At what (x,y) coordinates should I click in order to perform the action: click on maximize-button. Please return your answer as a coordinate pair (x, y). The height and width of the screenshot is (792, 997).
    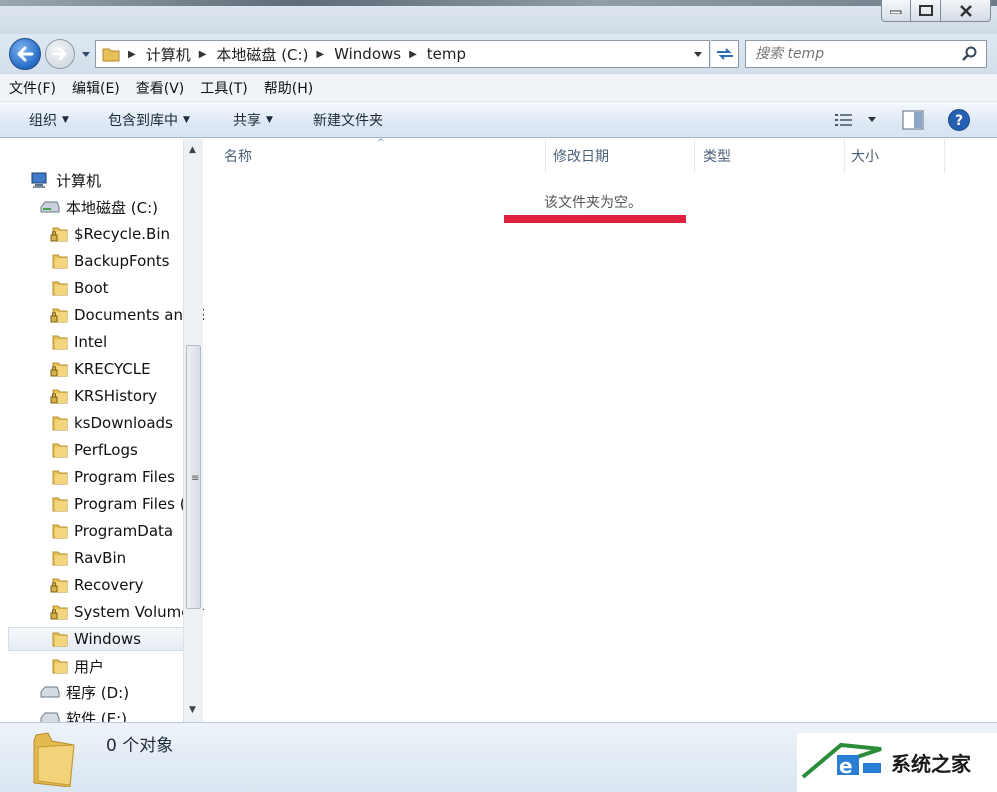
    Looking at the image, I should click on (926, 11).